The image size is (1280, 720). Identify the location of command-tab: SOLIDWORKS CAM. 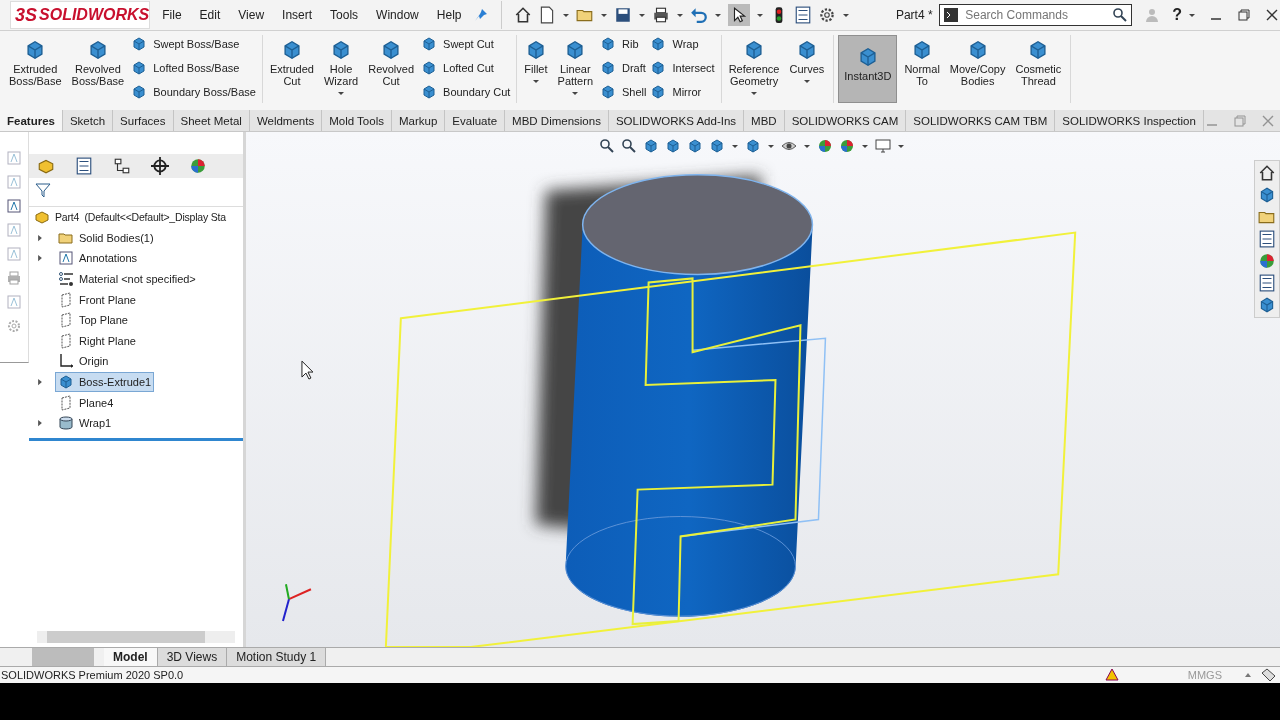
(845, 120).